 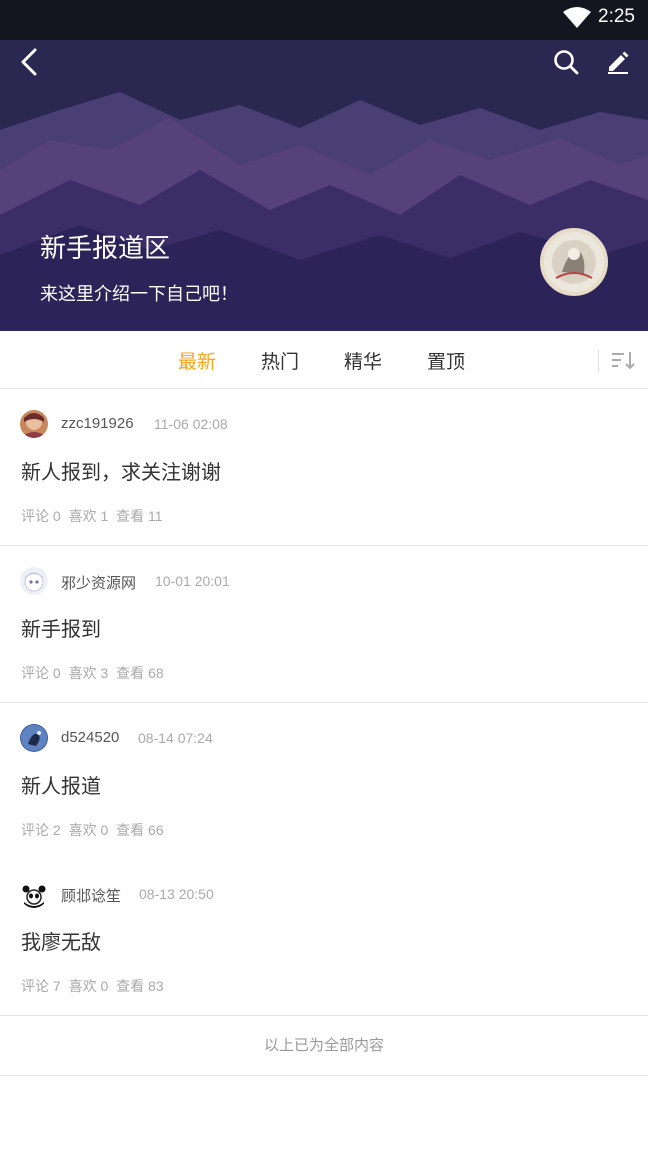 What do you see at coordinates (41, 986) in the screenshot?
I see `comment-count: 评论 7` at bounding box center [41, 986].